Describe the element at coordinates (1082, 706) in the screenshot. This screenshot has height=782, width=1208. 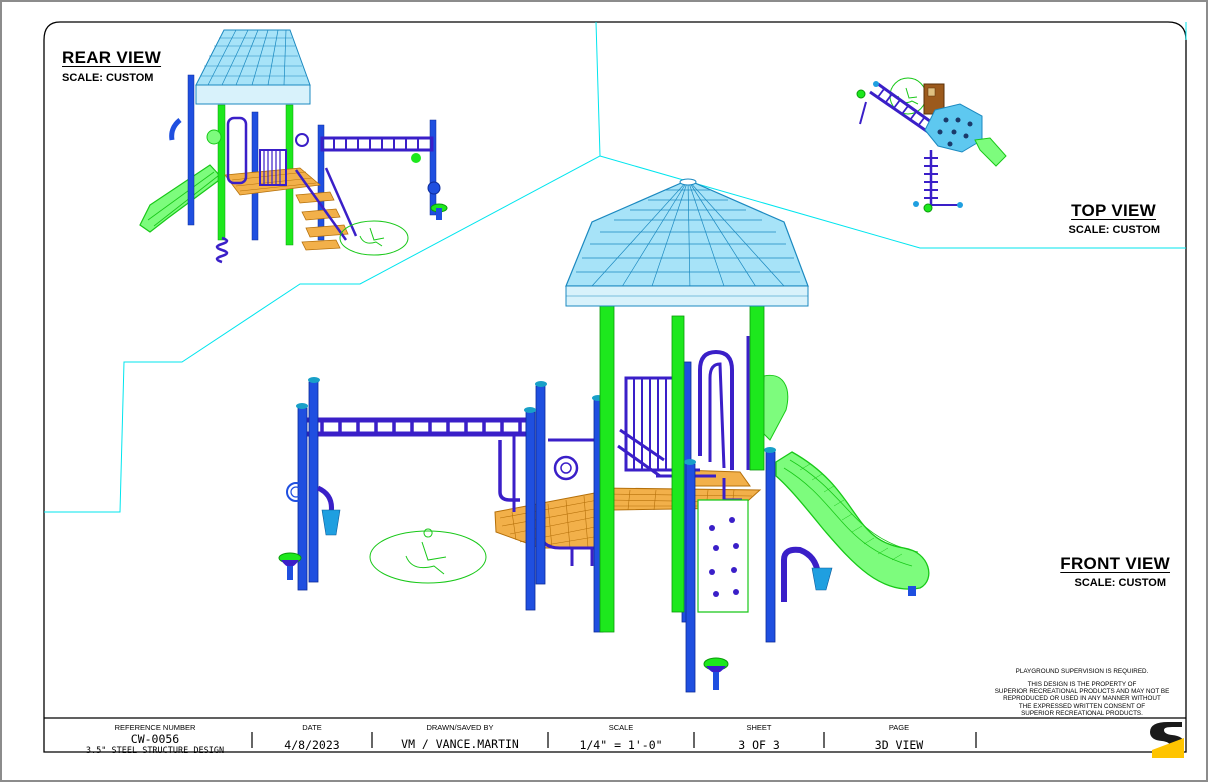
I see `property-line: THE EXPRESSED WRITTEN CONSENT OF` at that location.